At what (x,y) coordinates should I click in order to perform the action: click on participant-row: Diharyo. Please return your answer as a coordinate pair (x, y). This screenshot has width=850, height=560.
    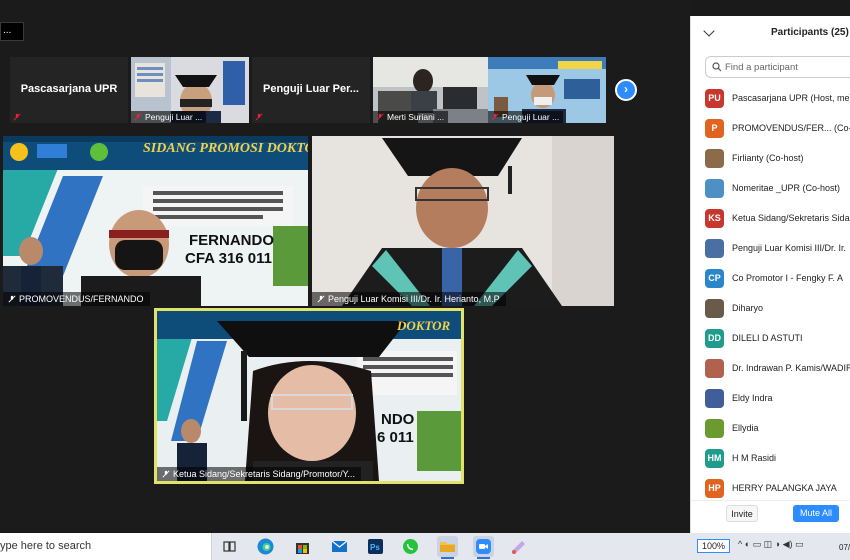
    Looking at the image, I should click on (770, 311).